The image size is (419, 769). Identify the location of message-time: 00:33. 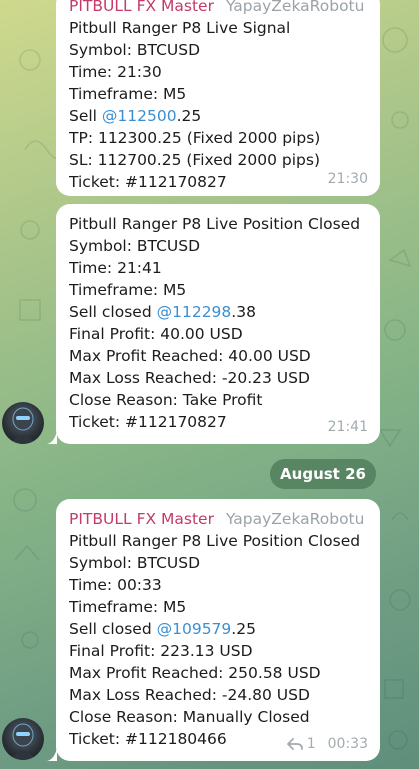
(347, 744).